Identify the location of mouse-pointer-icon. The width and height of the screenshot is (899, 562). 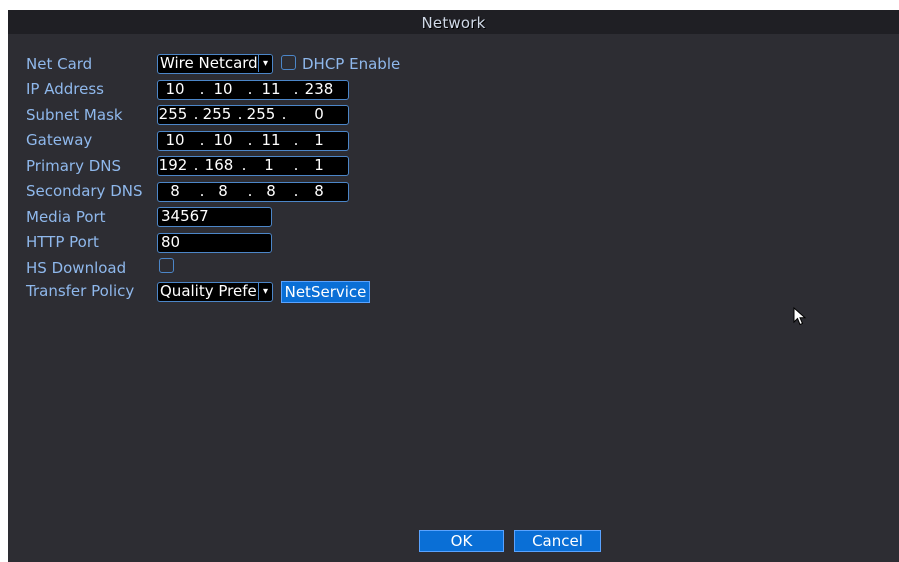
(800, 316).